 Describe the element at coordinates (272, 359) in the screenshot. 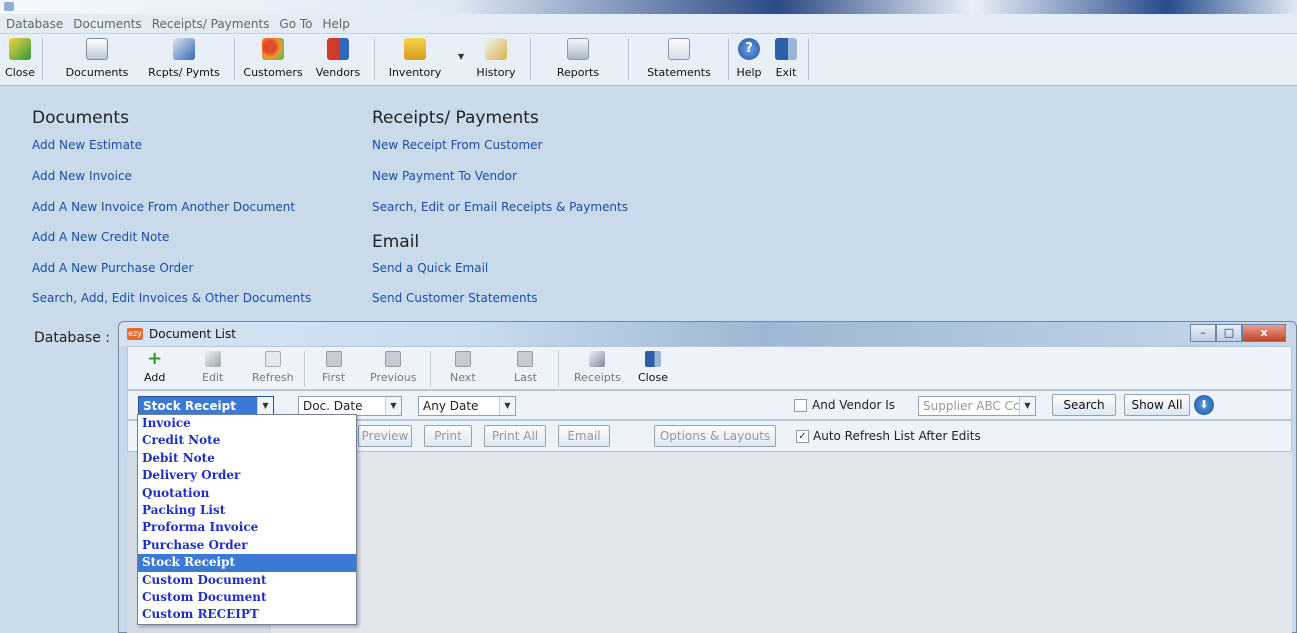

I see `refresh-icon` at that location.